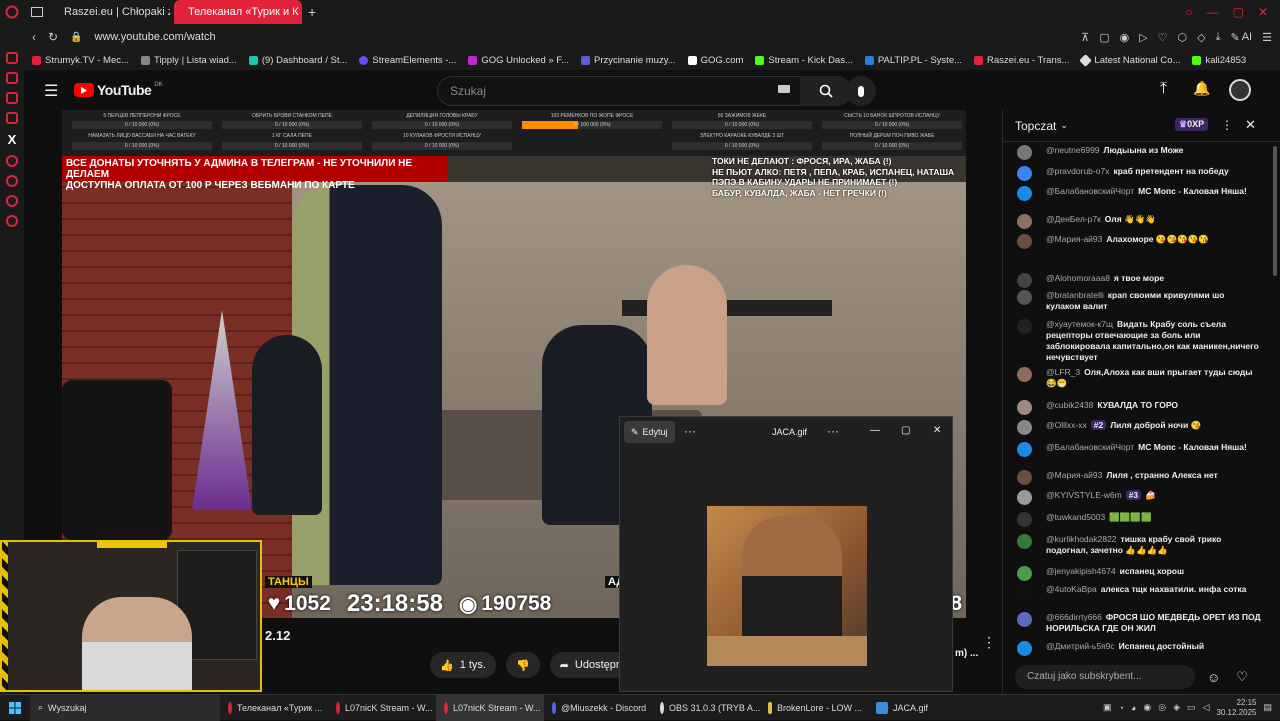 The width and height of the screenshot is (1280, 721). I want to click on emoji-icon: ☺, so click(1213, 677).